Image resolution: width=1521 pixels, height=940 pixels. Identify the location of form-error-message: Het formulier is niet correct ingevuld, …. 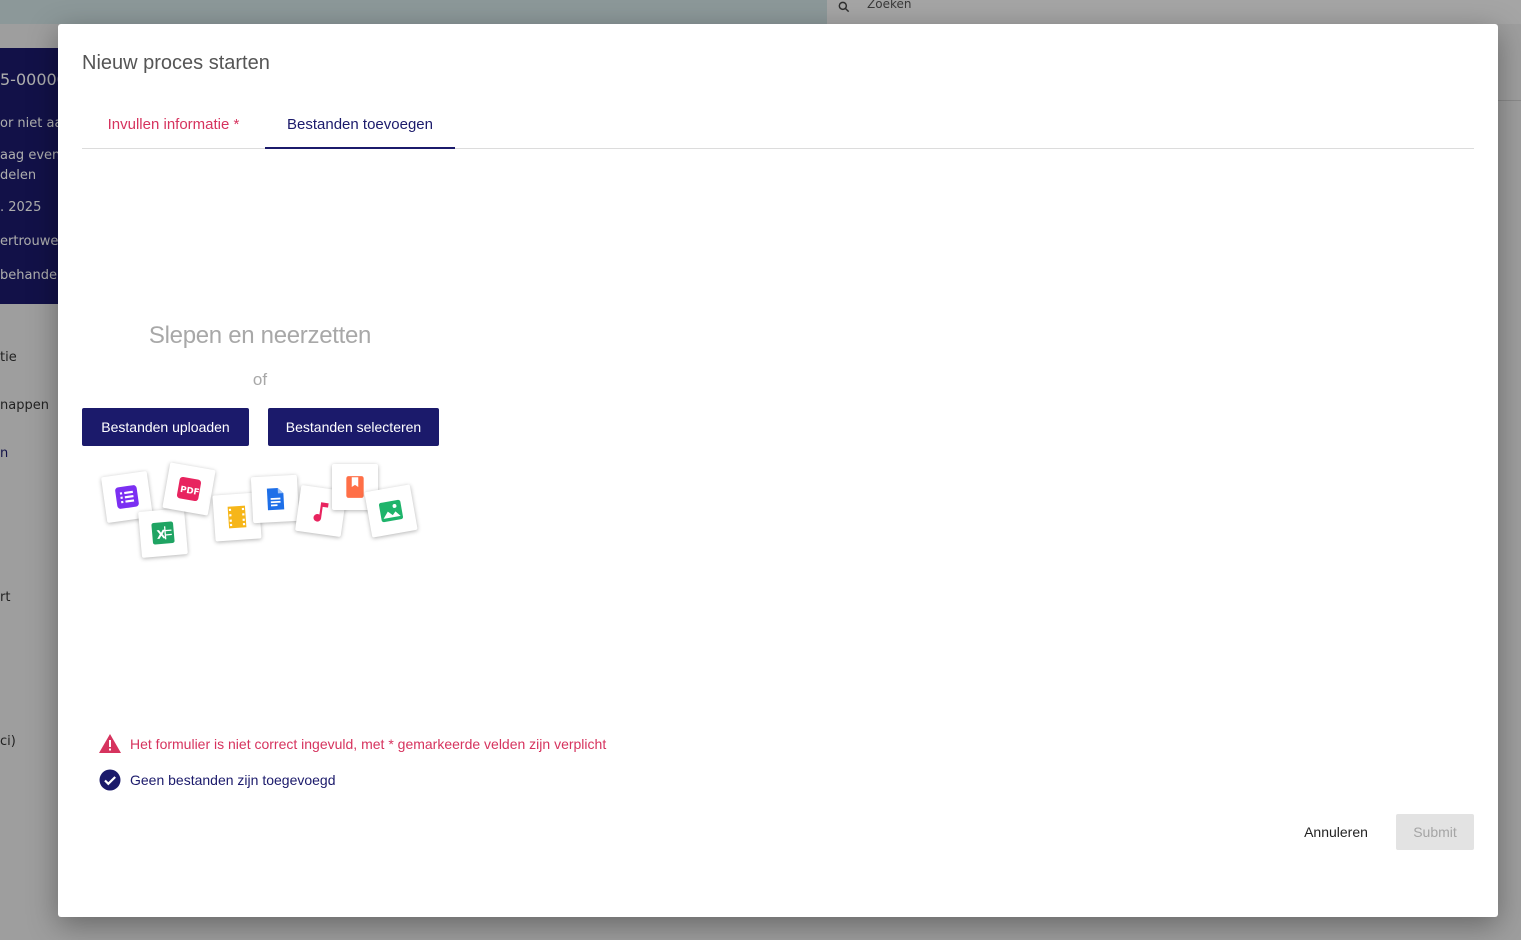
(352, 744).